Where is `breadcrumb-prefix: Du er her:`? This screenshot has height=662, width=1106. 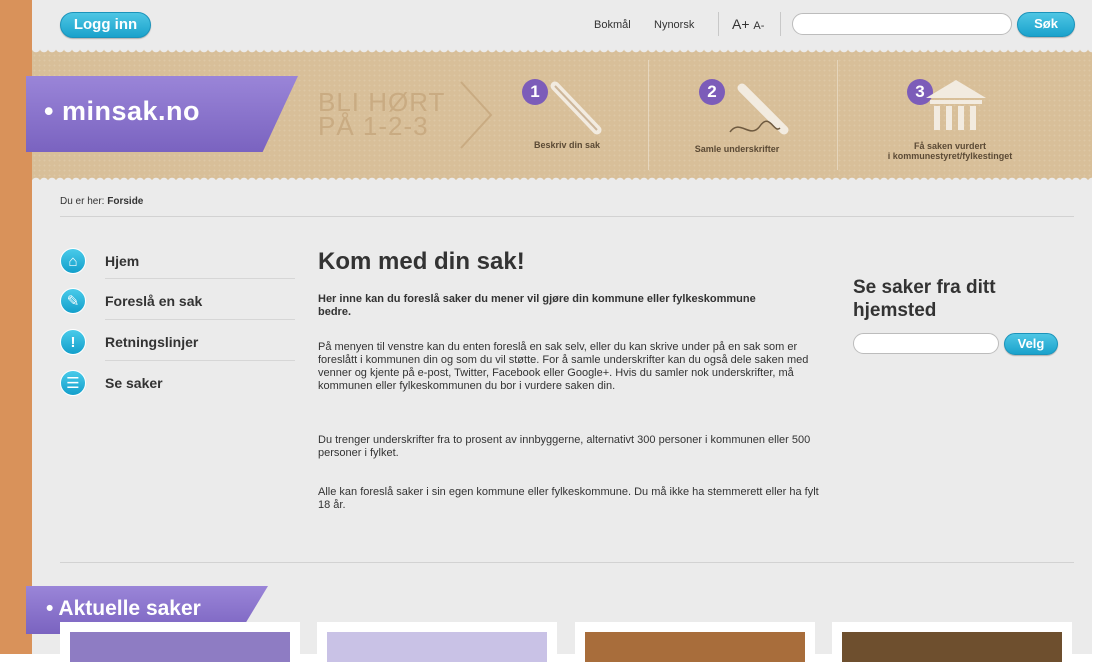
breadcrumb-prefix: Du er her: is located at coordinates (82, 201).